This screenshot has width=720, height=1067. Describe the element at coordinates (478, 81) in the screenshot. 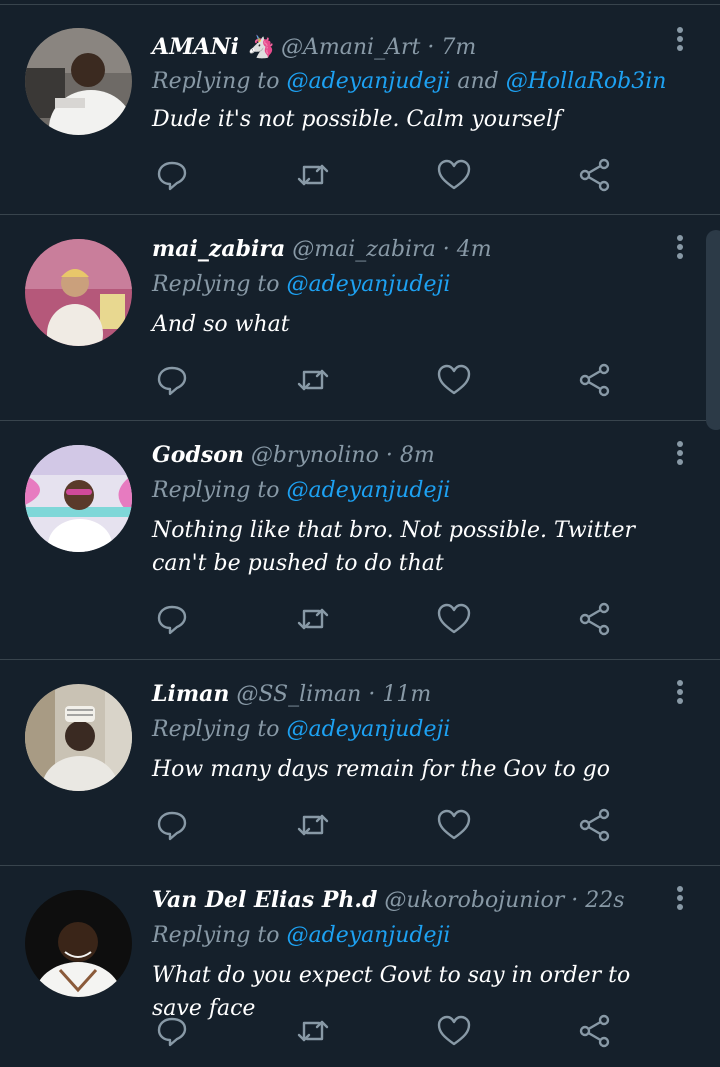

I see `mention-join: and` at that location.